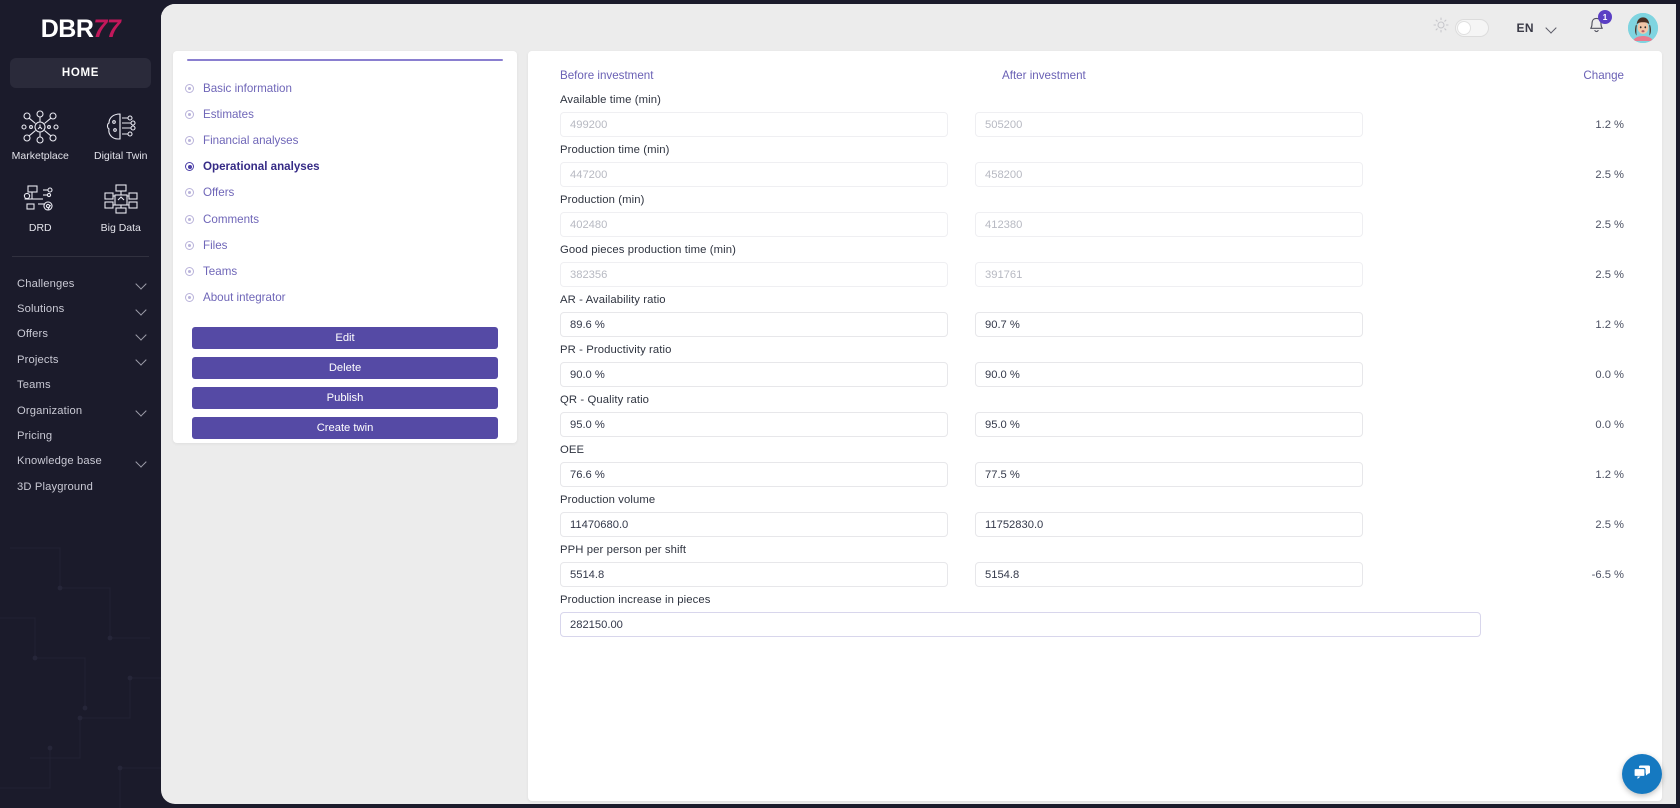 This screenshot has width=1680, height=808. I want to click on after-input-pph-per-person-per-shift, so click(1169, 574).